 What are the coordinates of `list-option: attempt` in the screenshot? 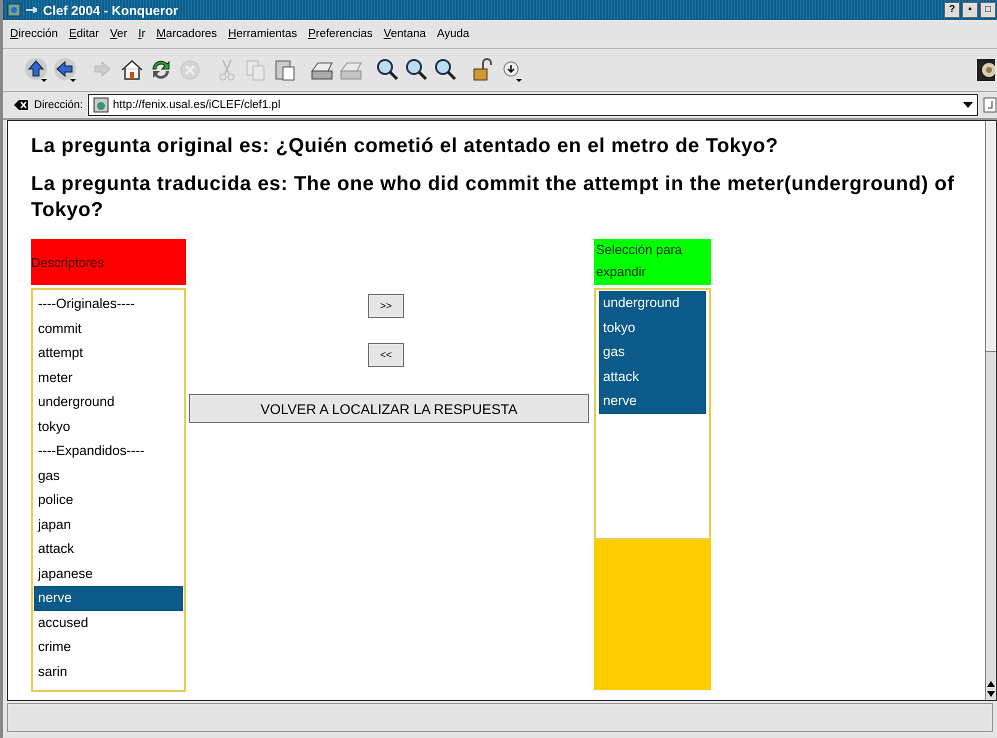 It's located at (108, 353).